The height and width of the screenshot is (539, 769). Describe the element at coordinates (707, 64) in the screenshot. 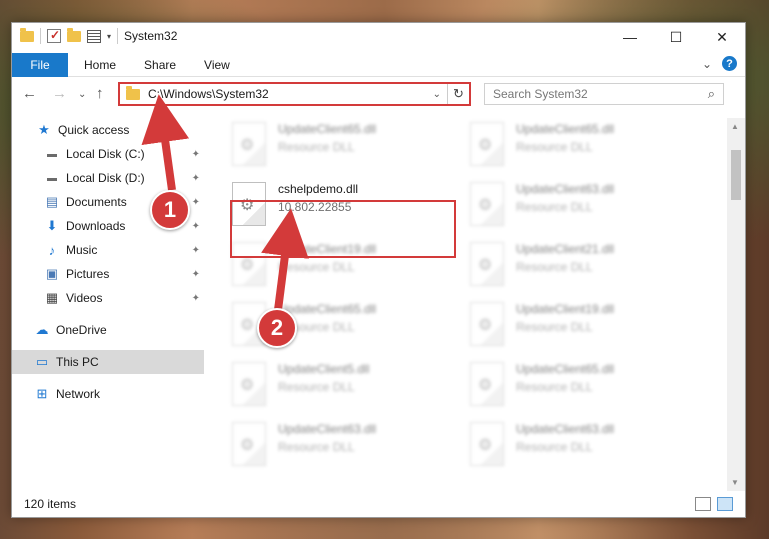

I see `expand-ribbon-chevron-icon: ⌄` at that location.